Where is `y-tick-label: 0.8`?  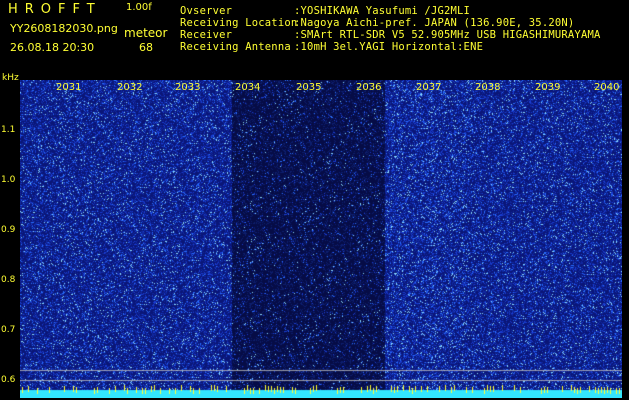
y-tick-label: 0.8 is located at coordinates (8, 280).